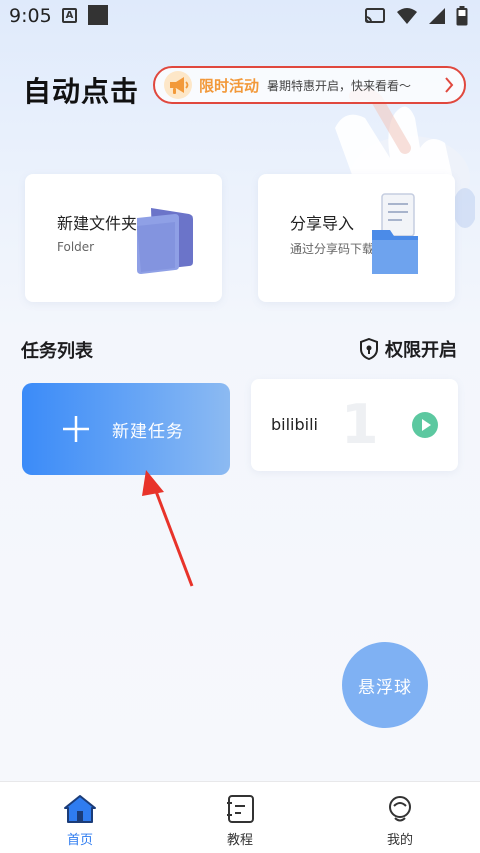 The image size is (480, 853). I want to click on notification-a-icon: A, so click(69, 15).